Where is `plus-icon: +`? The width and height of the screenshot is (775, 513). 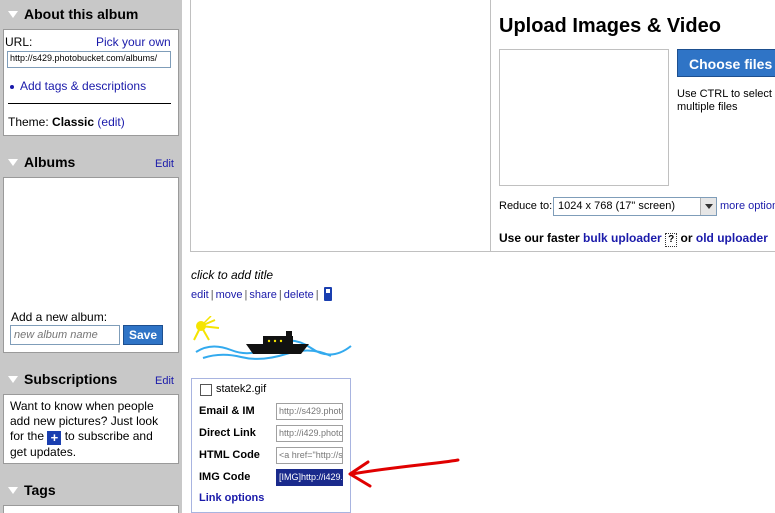 plus-icon: + is located at coordinates (54, 438).